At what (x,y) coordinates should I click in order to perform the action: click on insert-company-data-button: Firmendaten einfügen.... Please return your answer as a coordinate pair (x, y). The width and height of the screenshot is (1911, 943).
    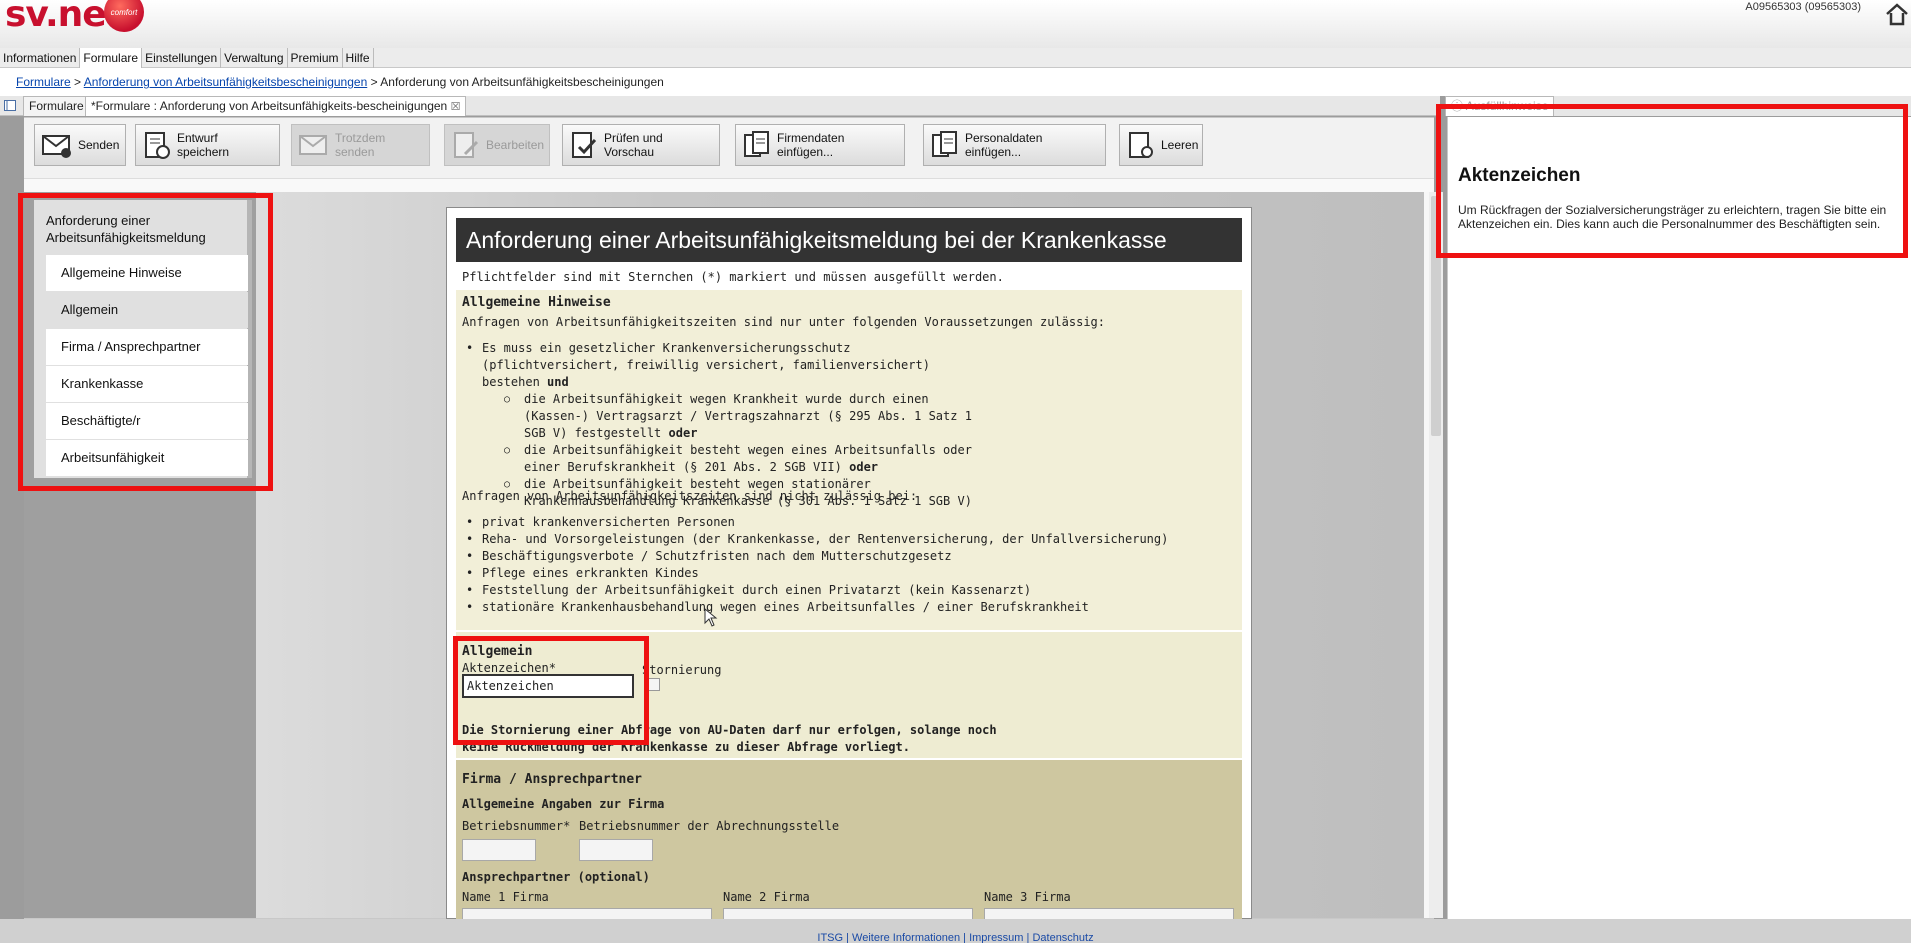
    Looking at the image, I should click on (820, 145).